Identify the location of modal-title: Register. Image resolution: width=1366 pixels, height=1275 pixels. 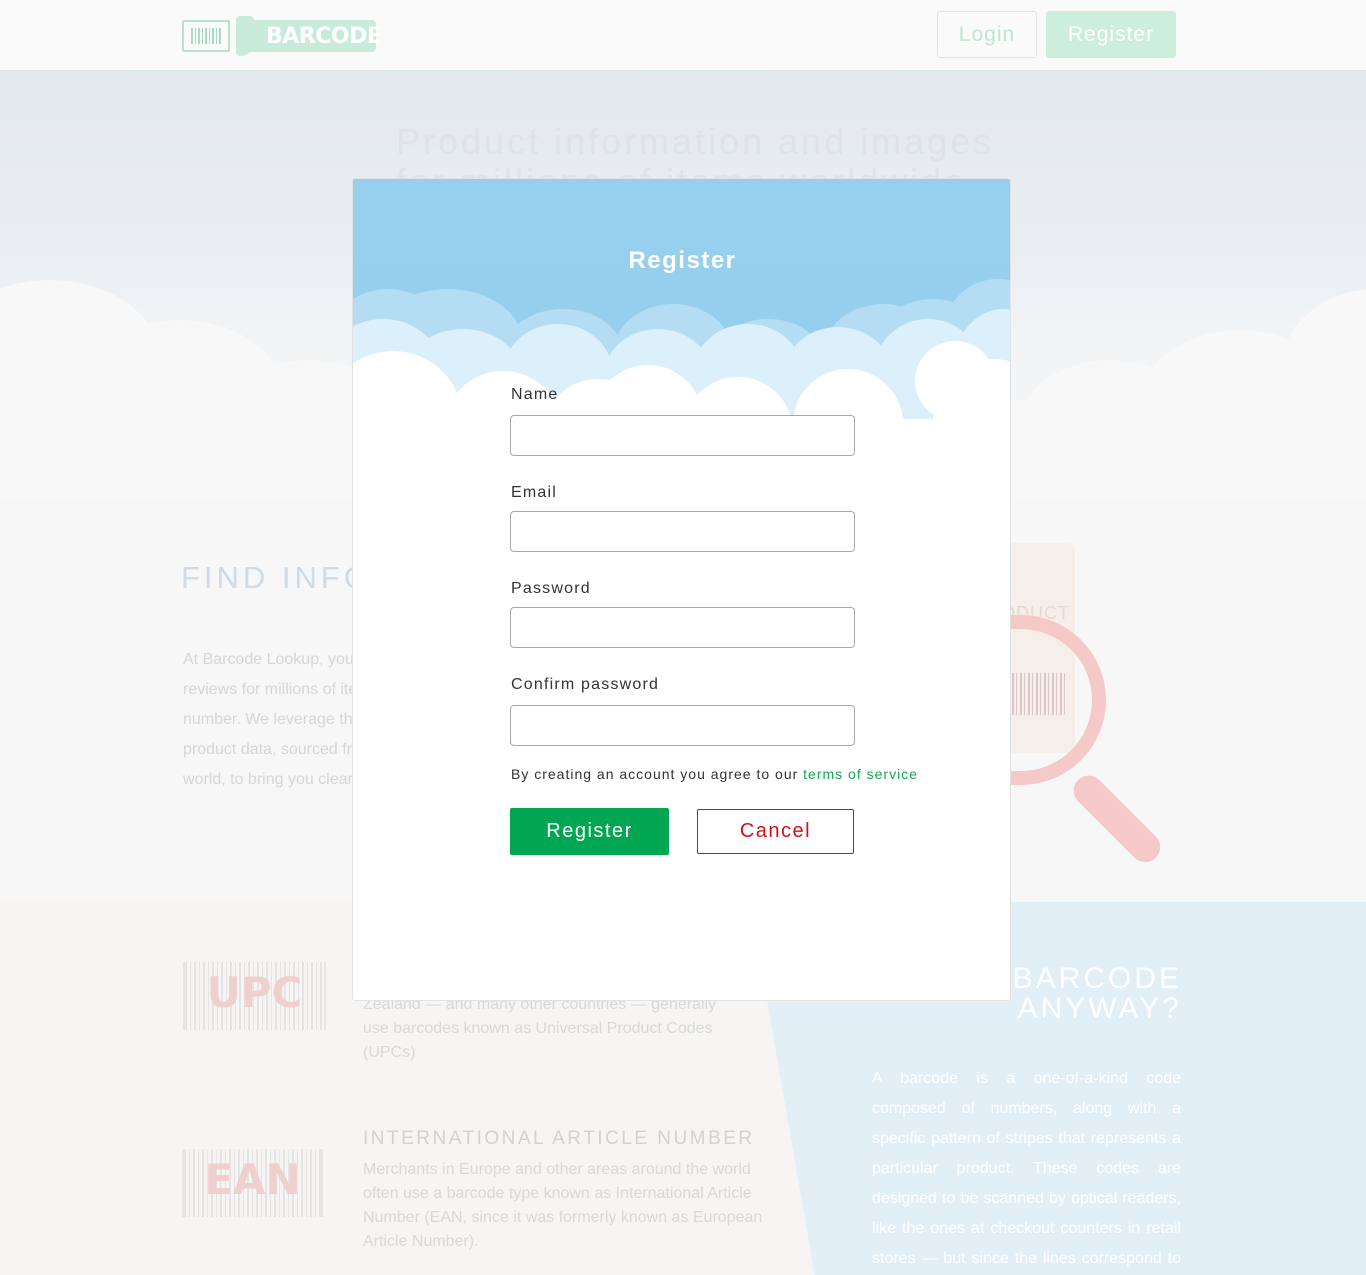
(682, 260).